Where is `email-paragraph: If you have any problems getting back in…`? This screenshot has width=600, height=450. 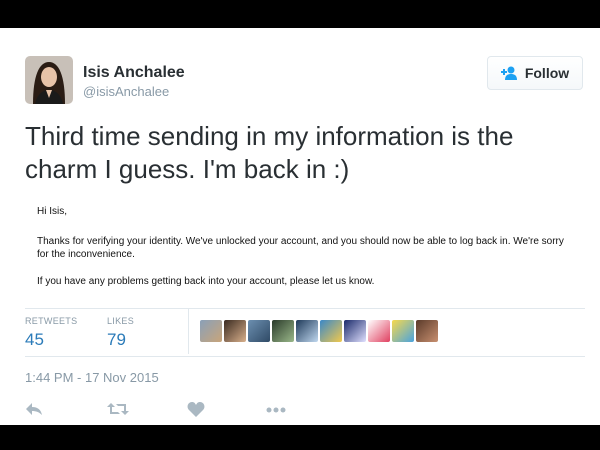 email-paragraph: If you have any problems getting back in… is located at coordinates (206, 281).